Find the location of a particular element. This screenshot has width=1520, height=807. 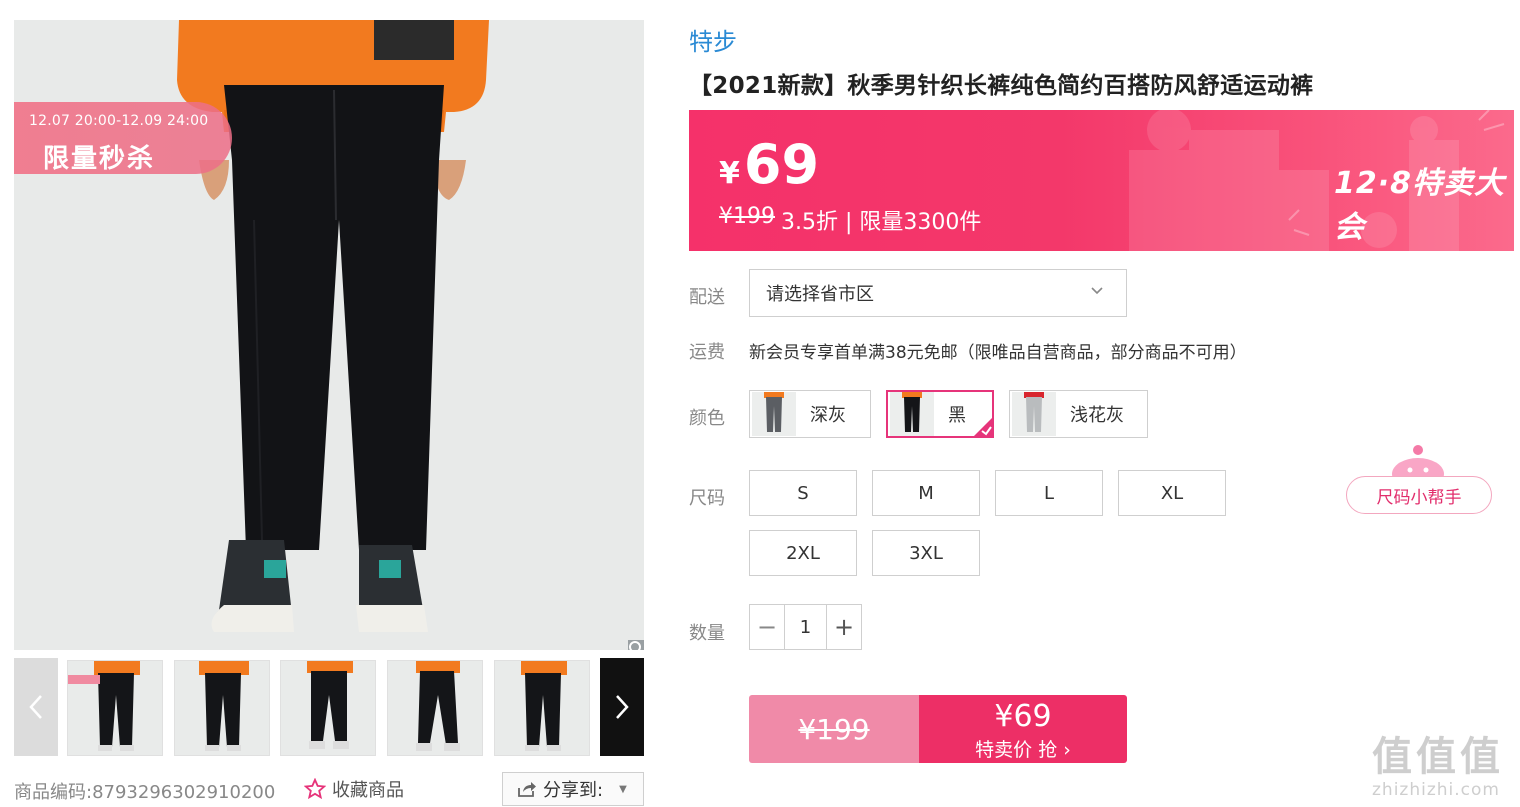

site-watermark: 值值值 zhizhizhi.com is located at coordinates (1442, 764).